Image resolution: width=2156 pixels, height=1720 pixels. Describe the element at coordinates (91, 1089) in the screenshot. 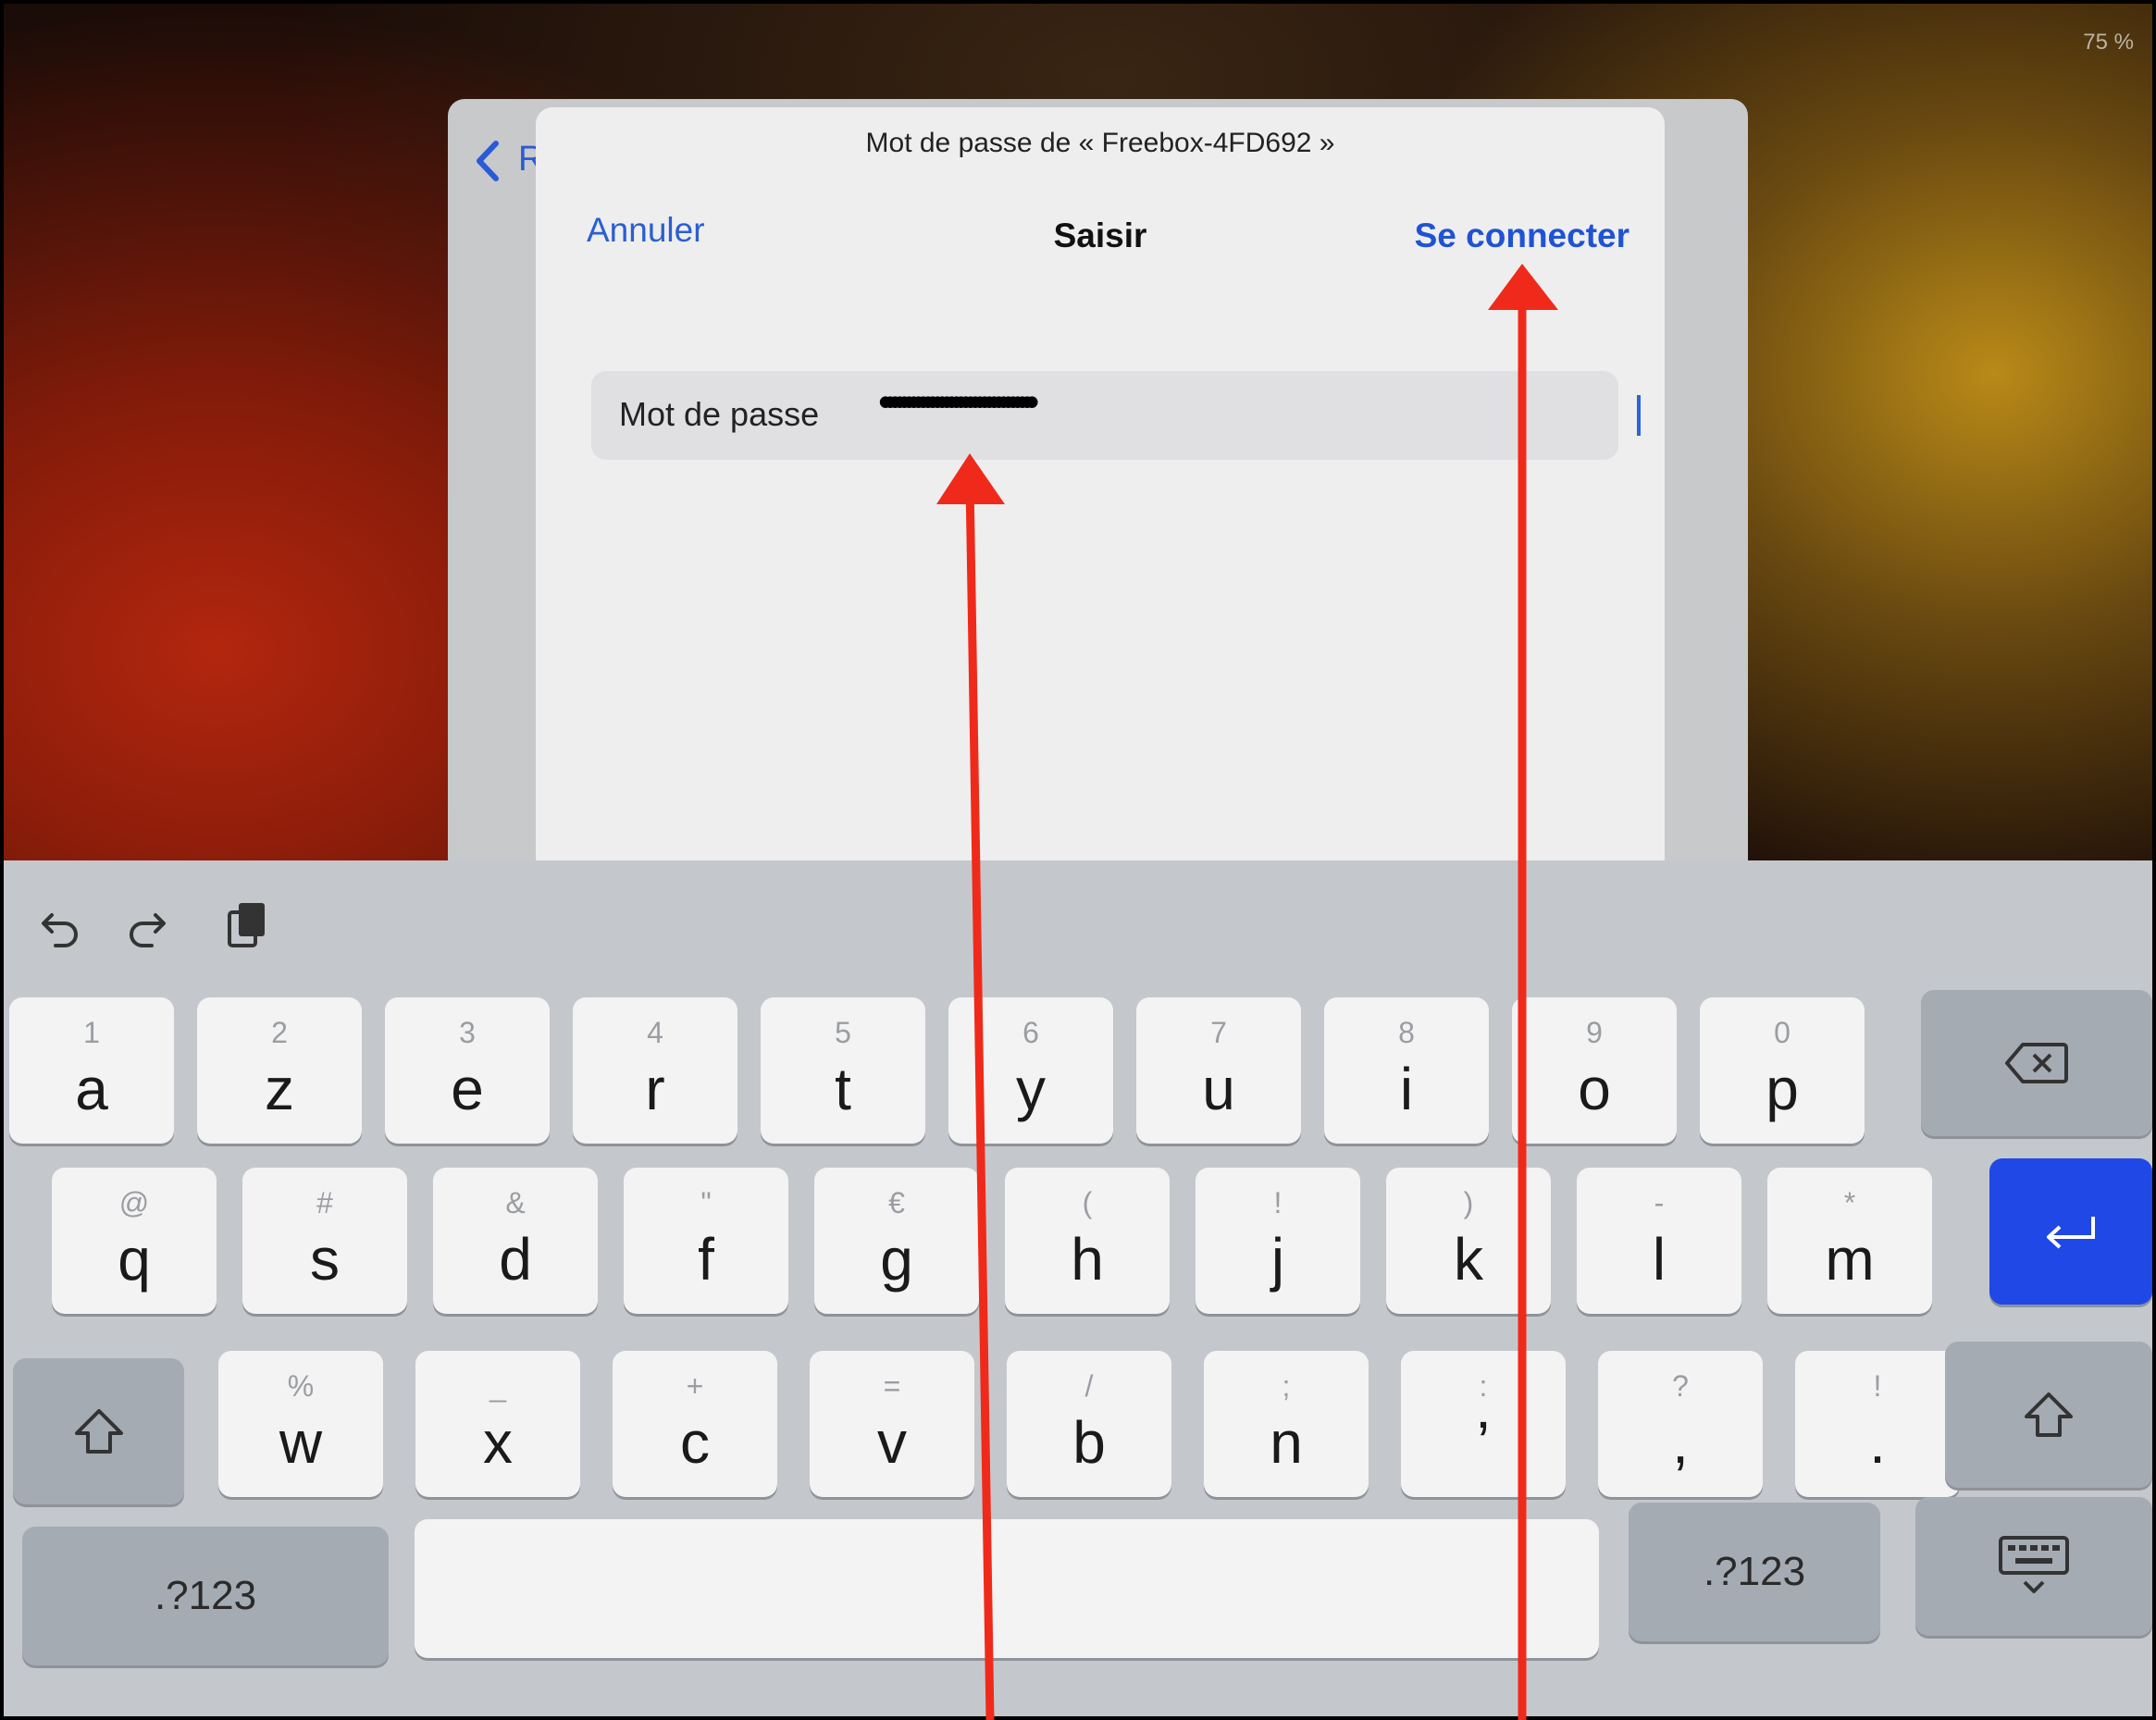

I see `key-primary-label: a` at that location.